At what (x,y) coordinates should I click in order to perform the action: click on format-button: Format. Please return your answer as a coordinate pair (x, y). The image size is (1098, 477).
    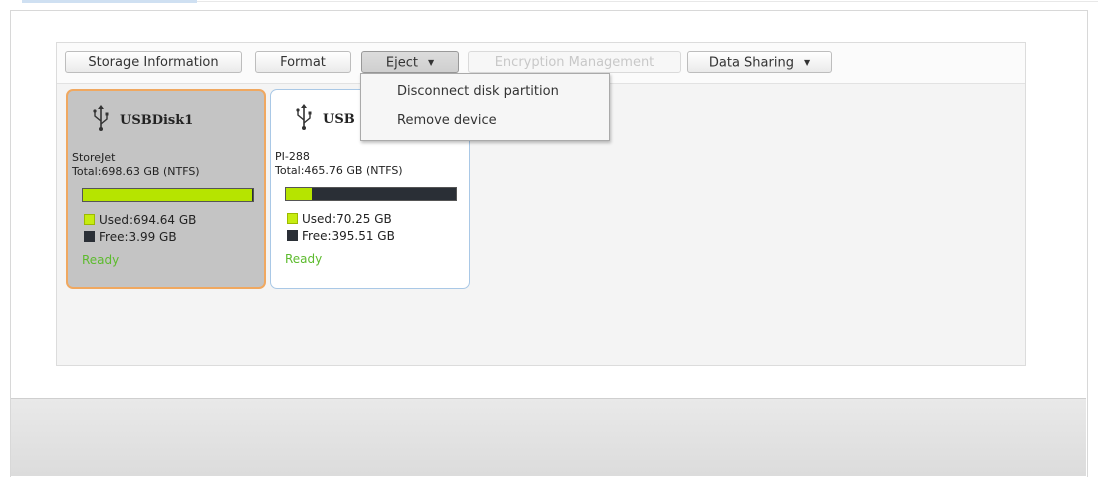
    Looking at the image, I should click on (303, 62).